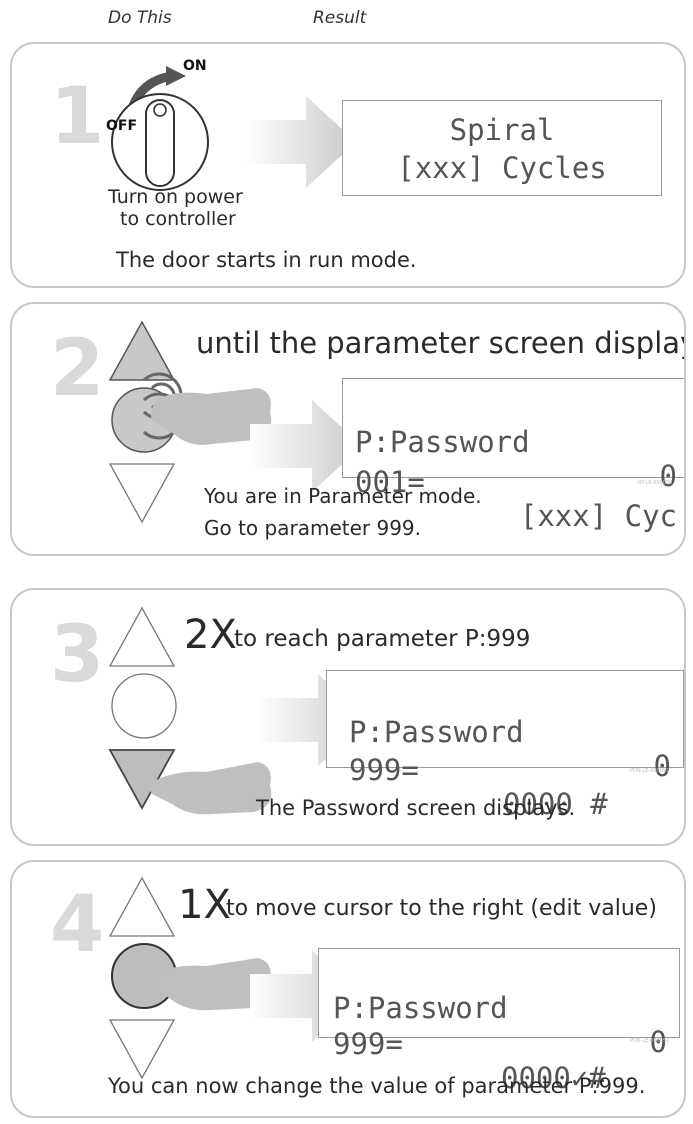  What do you see at coordinates (502, 168) in the screenshot?
I see `lcd-line-2: [xxx] Cycles` at bounding box center [502, 168].